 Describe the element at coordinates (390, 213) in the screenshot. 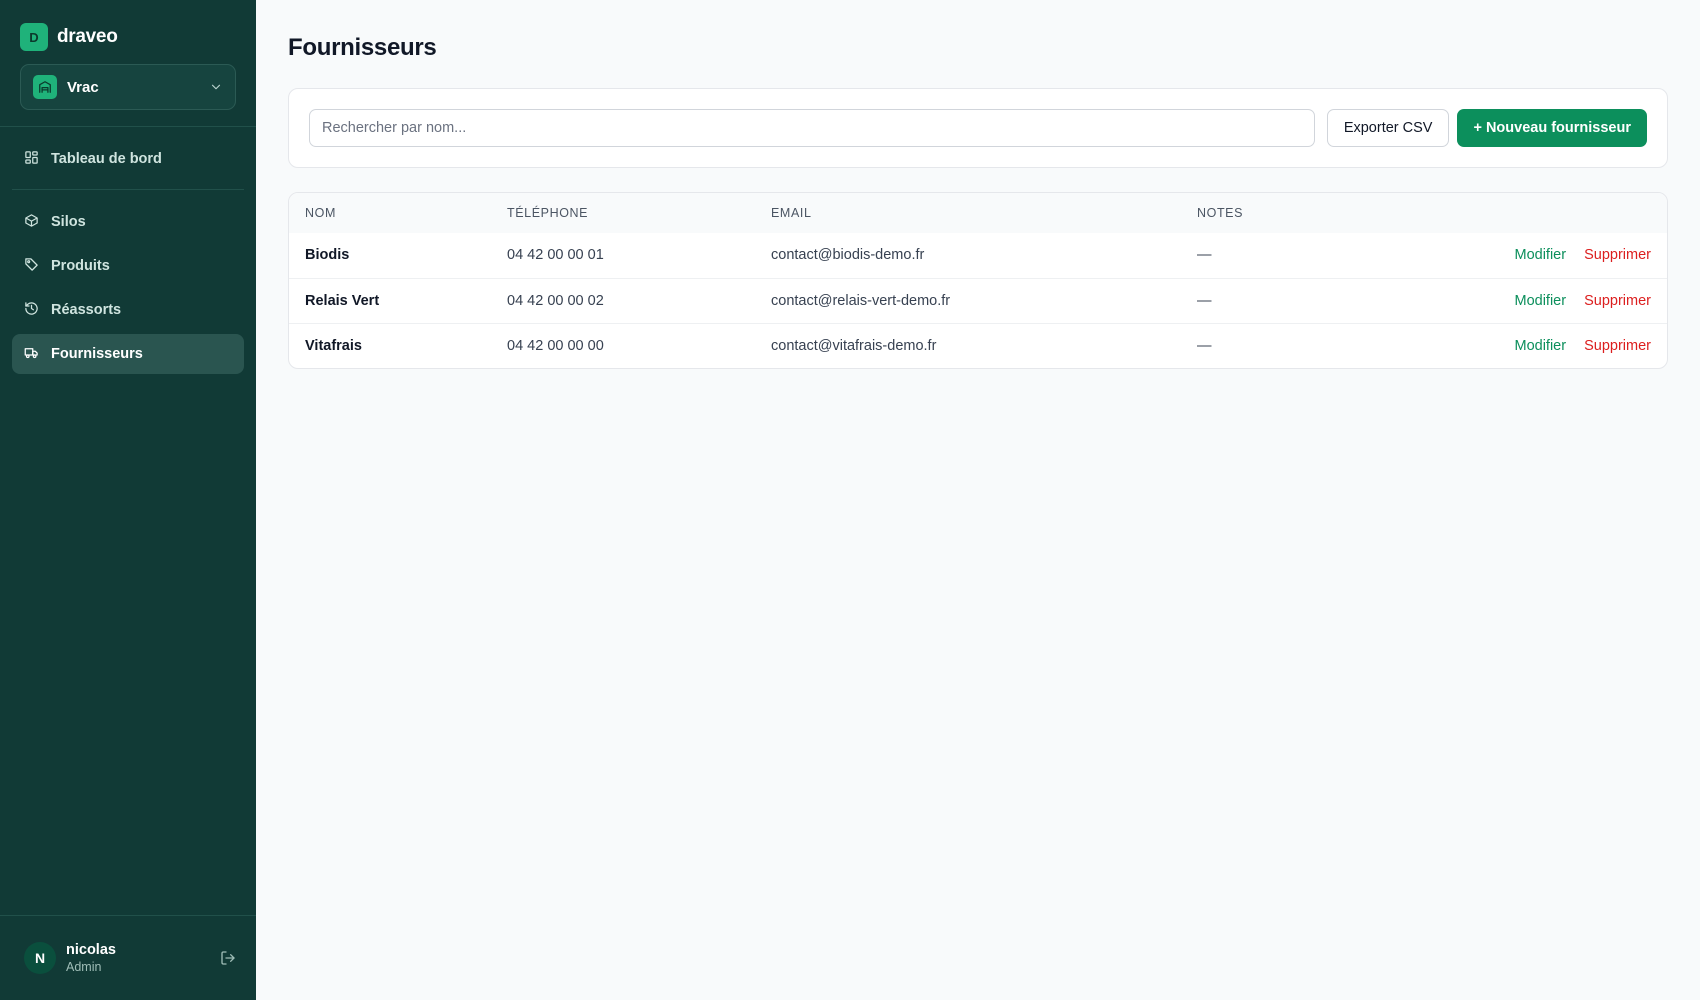

I see `column-header-nom: NOM` at that location.